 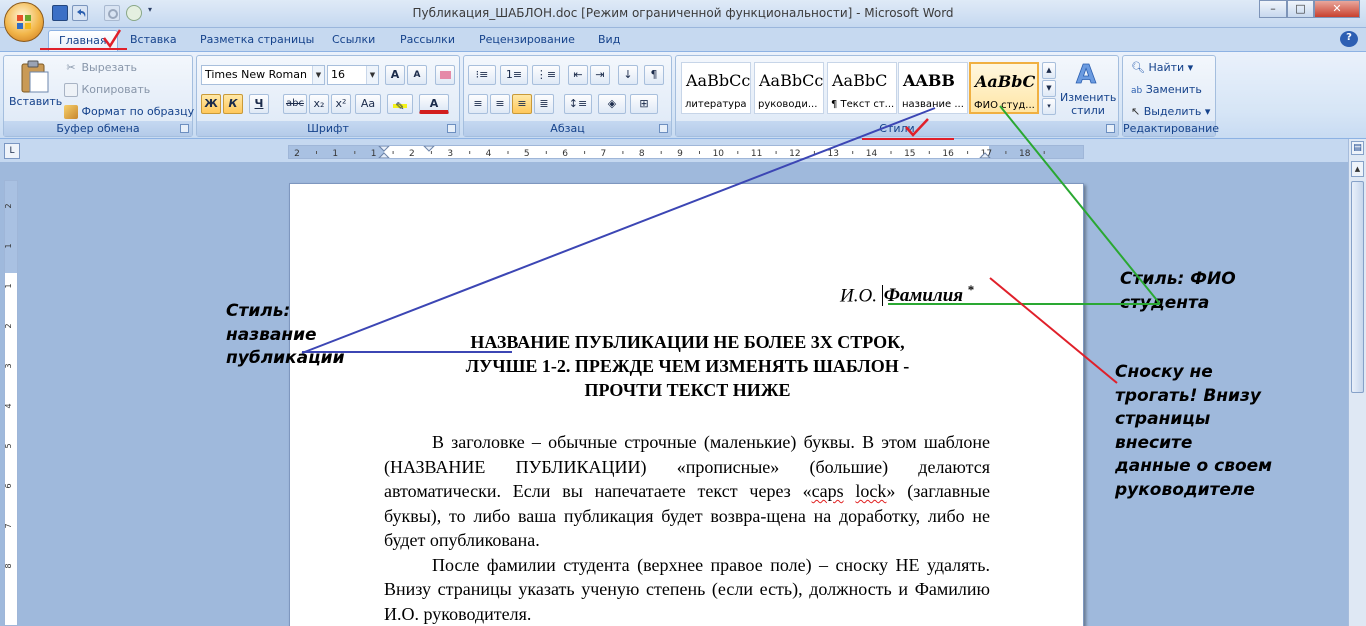 I want to click on align-right-button: ≡, so click(x=522, y=104).